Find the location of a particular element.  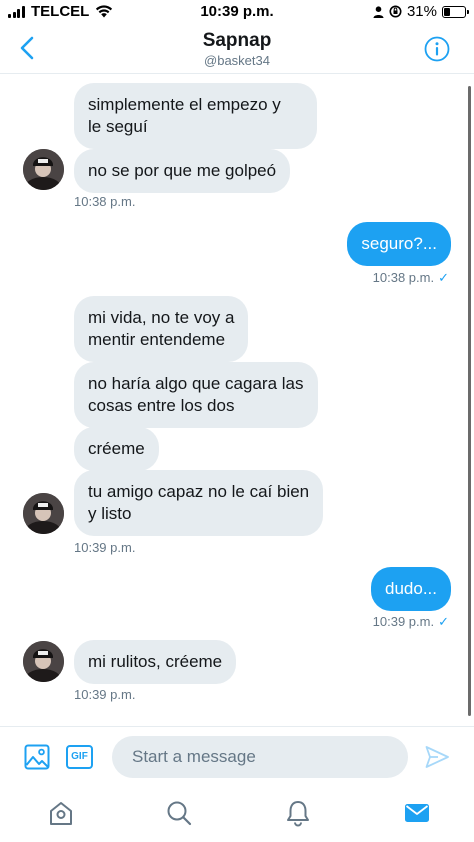

battery-fill is located at coordinates (447, 11).